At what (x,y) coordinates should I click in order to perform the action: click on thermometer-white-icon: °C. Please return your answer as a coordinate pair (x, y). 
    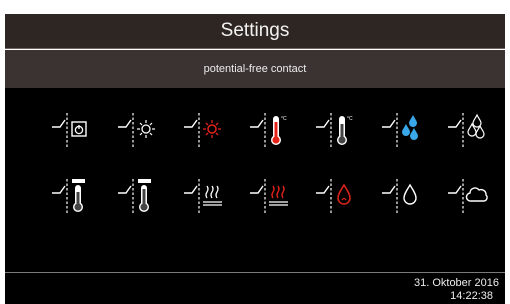
    Looking at the image, I should click on (336, 130).